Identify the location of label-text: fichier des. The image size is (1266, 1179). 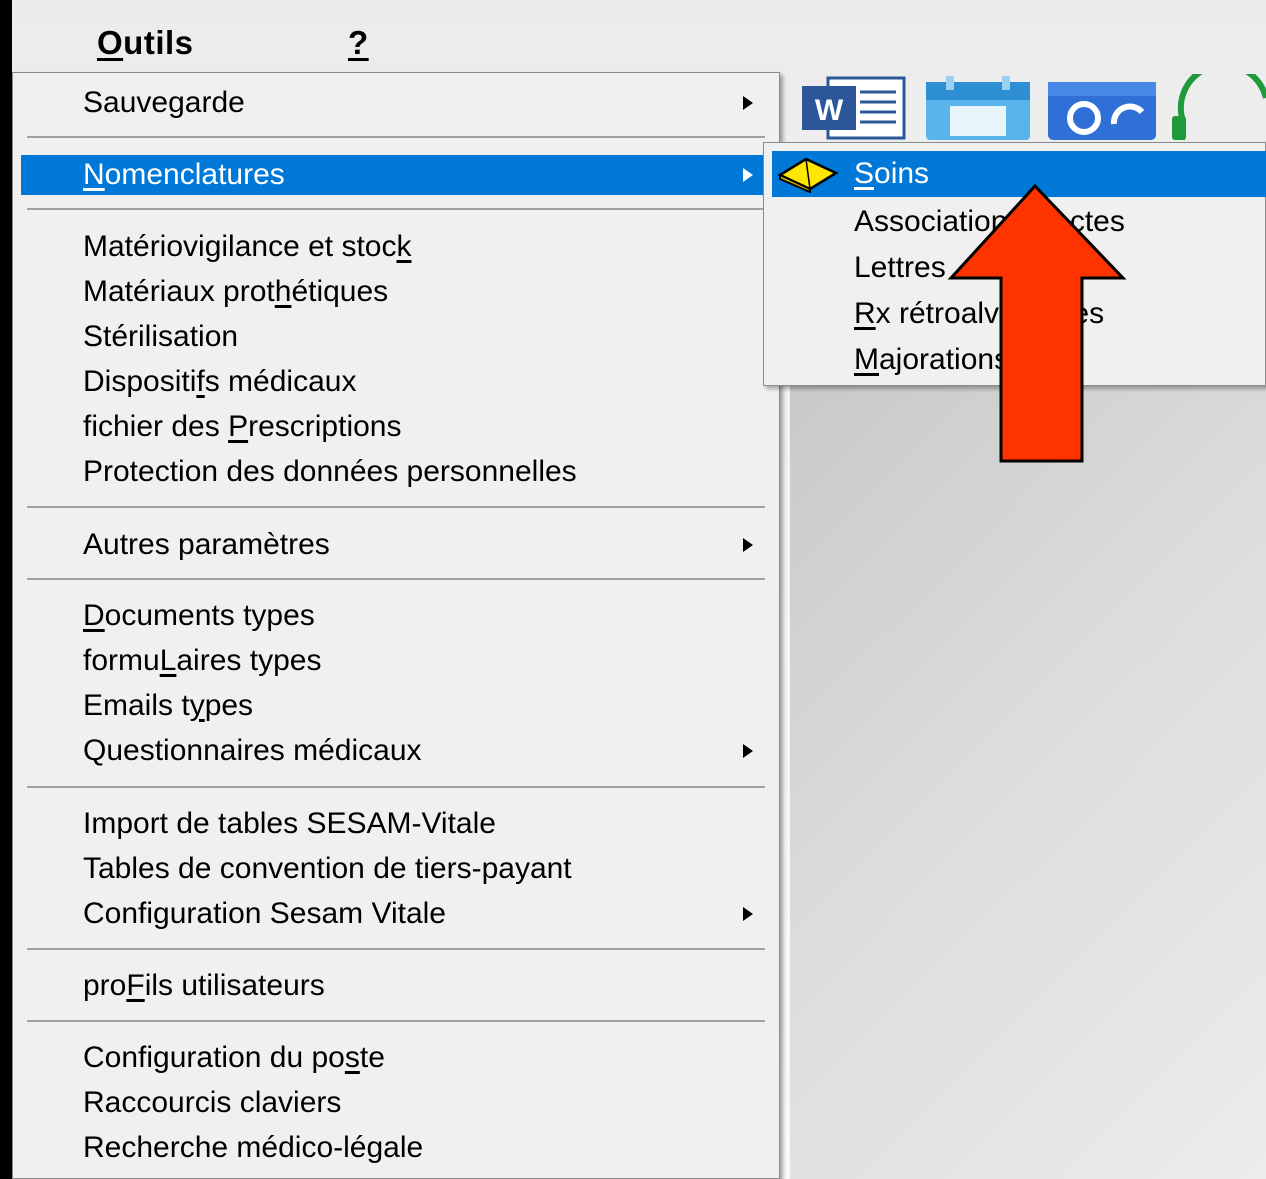
(156, 426).